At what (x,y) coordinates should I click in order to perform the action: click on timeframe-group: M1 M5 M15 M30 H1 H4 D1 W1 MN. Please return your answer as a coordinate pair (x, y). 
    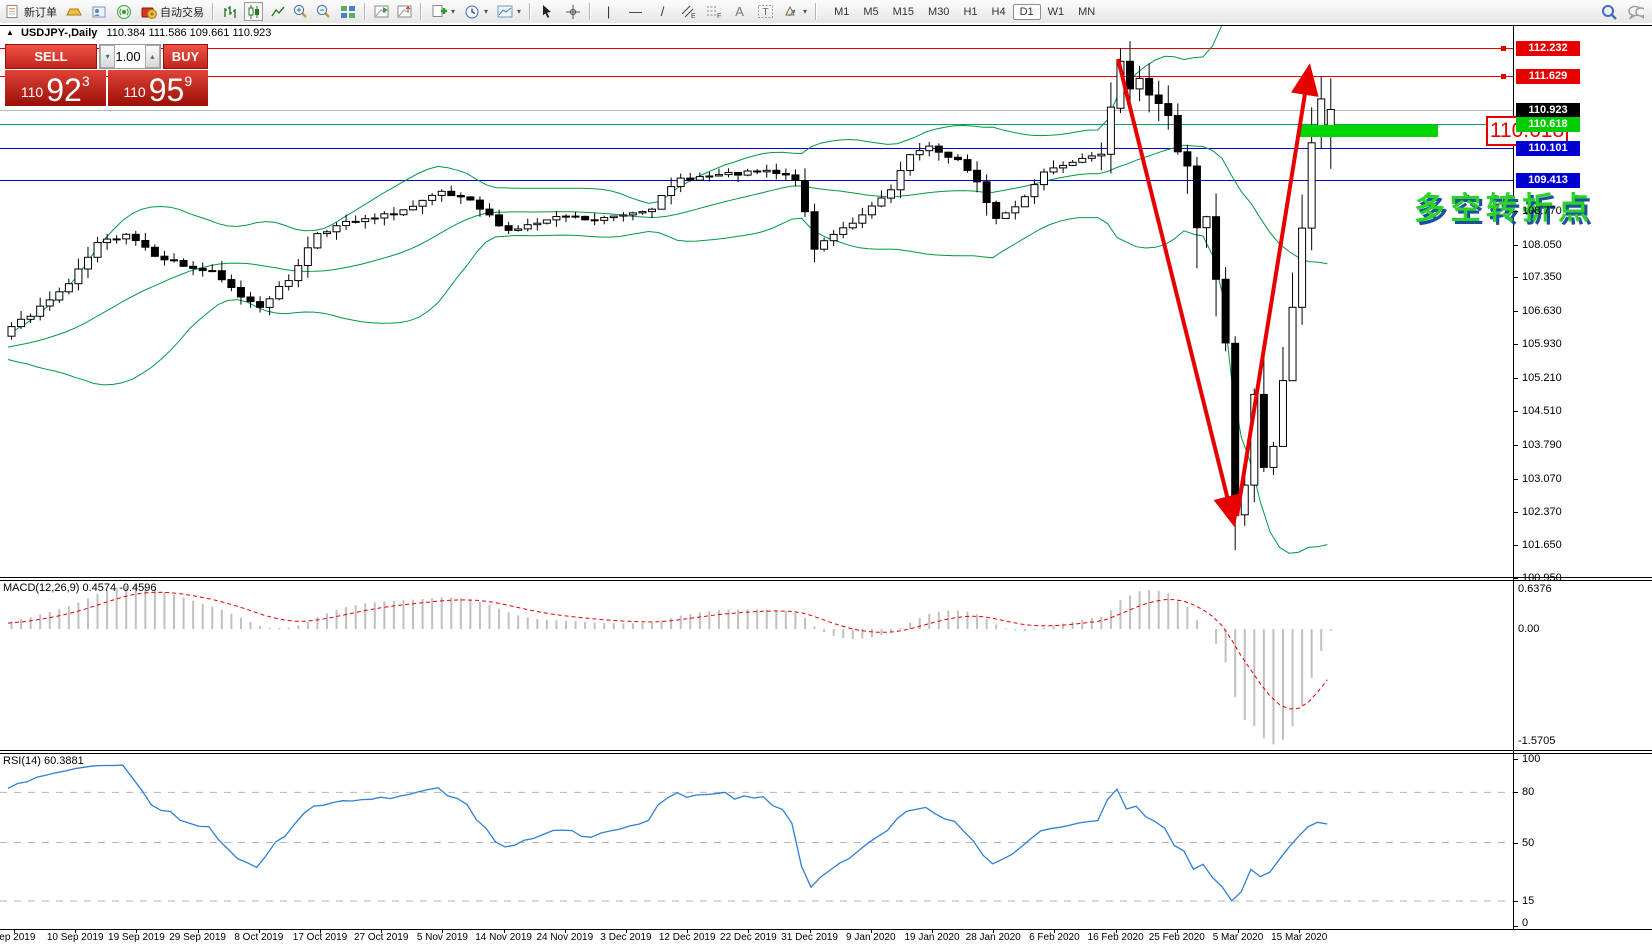
    Looking at the image, I should click on (964, 11).